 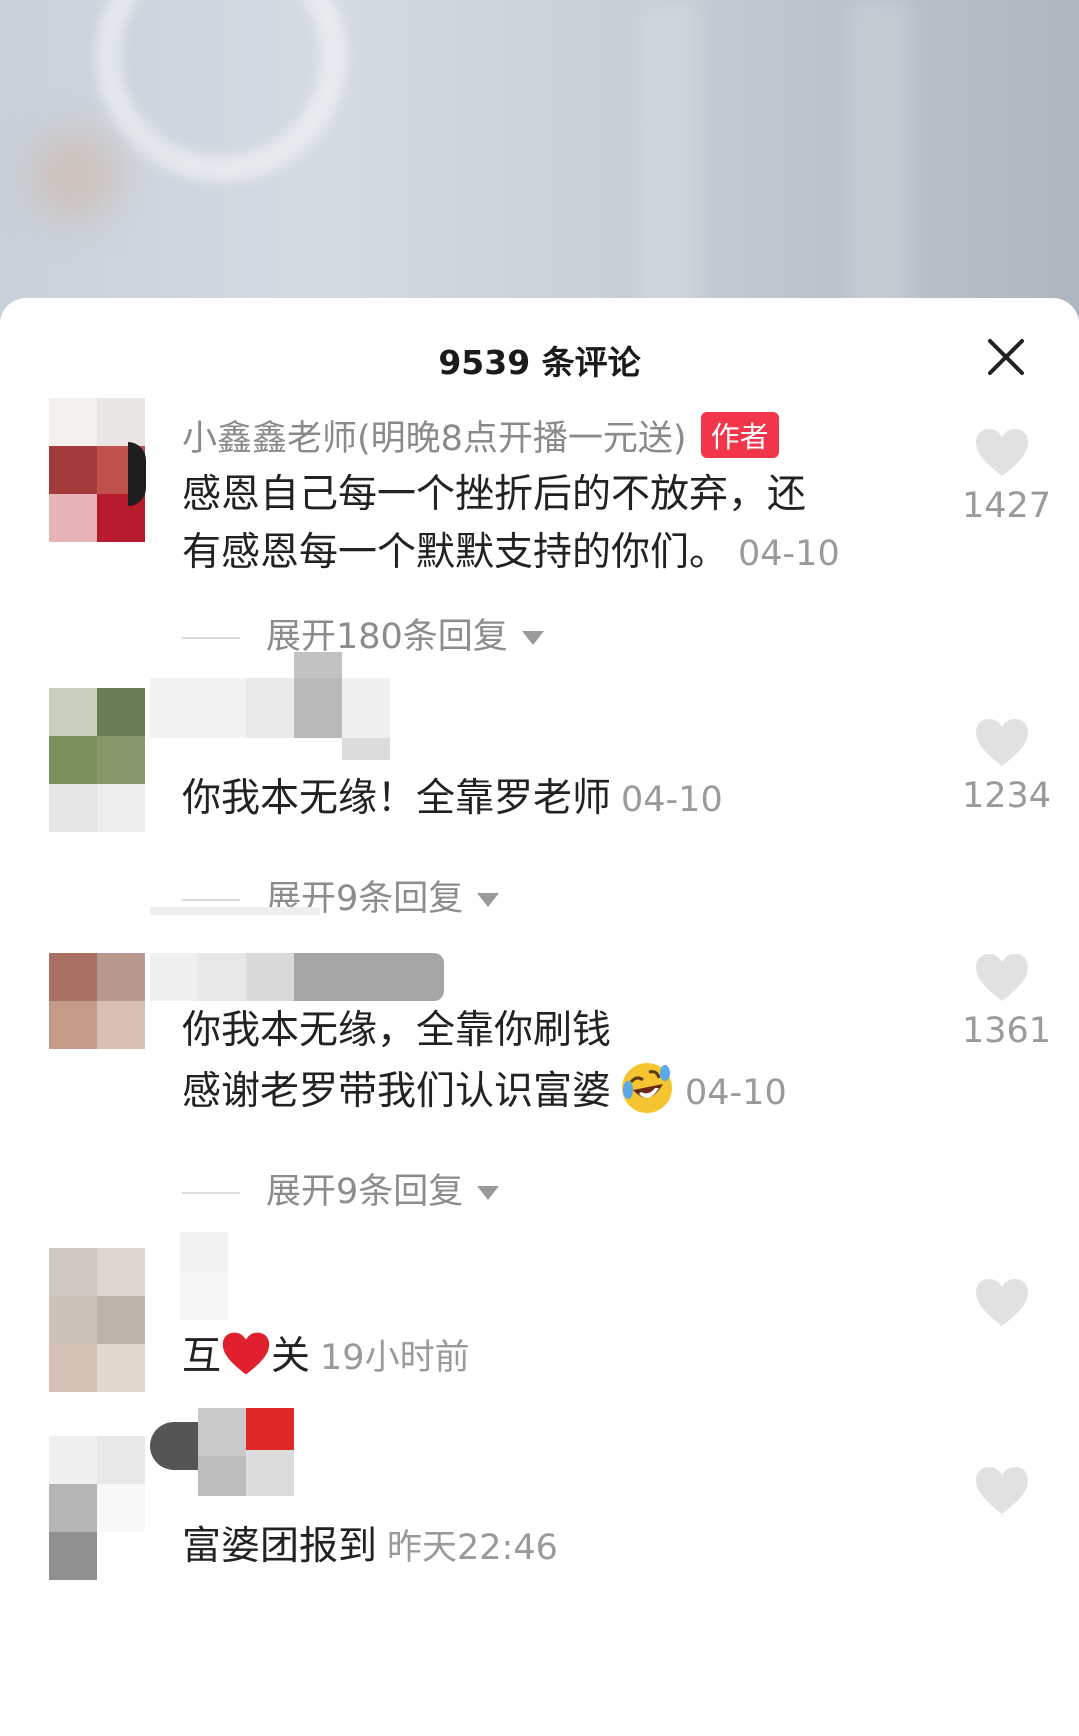 I want to click on like-count: 1361, so click(x=1007, y=1031).